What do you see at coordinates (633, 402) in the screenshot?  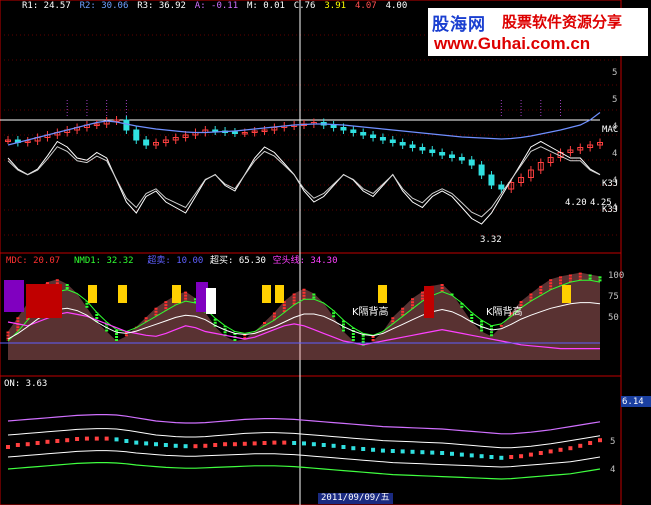 I see `y-tick-label: 6.14` at bounding box center [633, 402].